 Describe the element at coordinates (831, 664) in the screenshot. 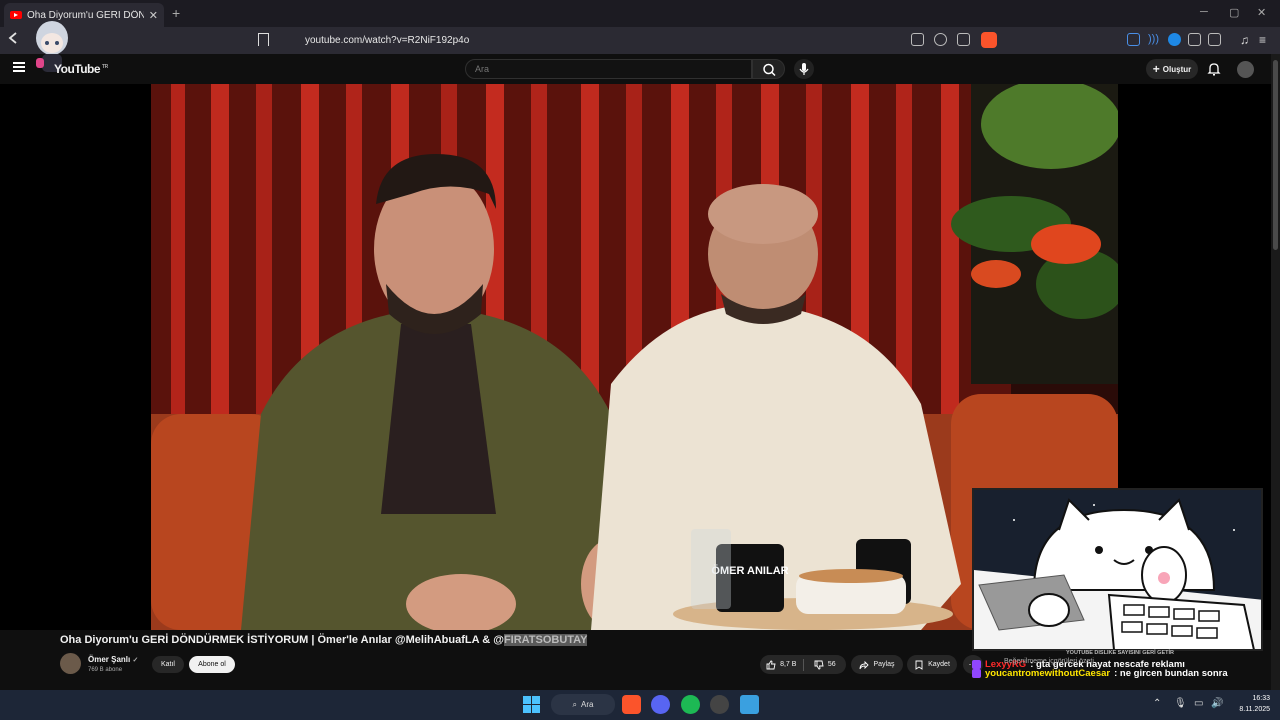

I see `dislike-count: 56` at that location.